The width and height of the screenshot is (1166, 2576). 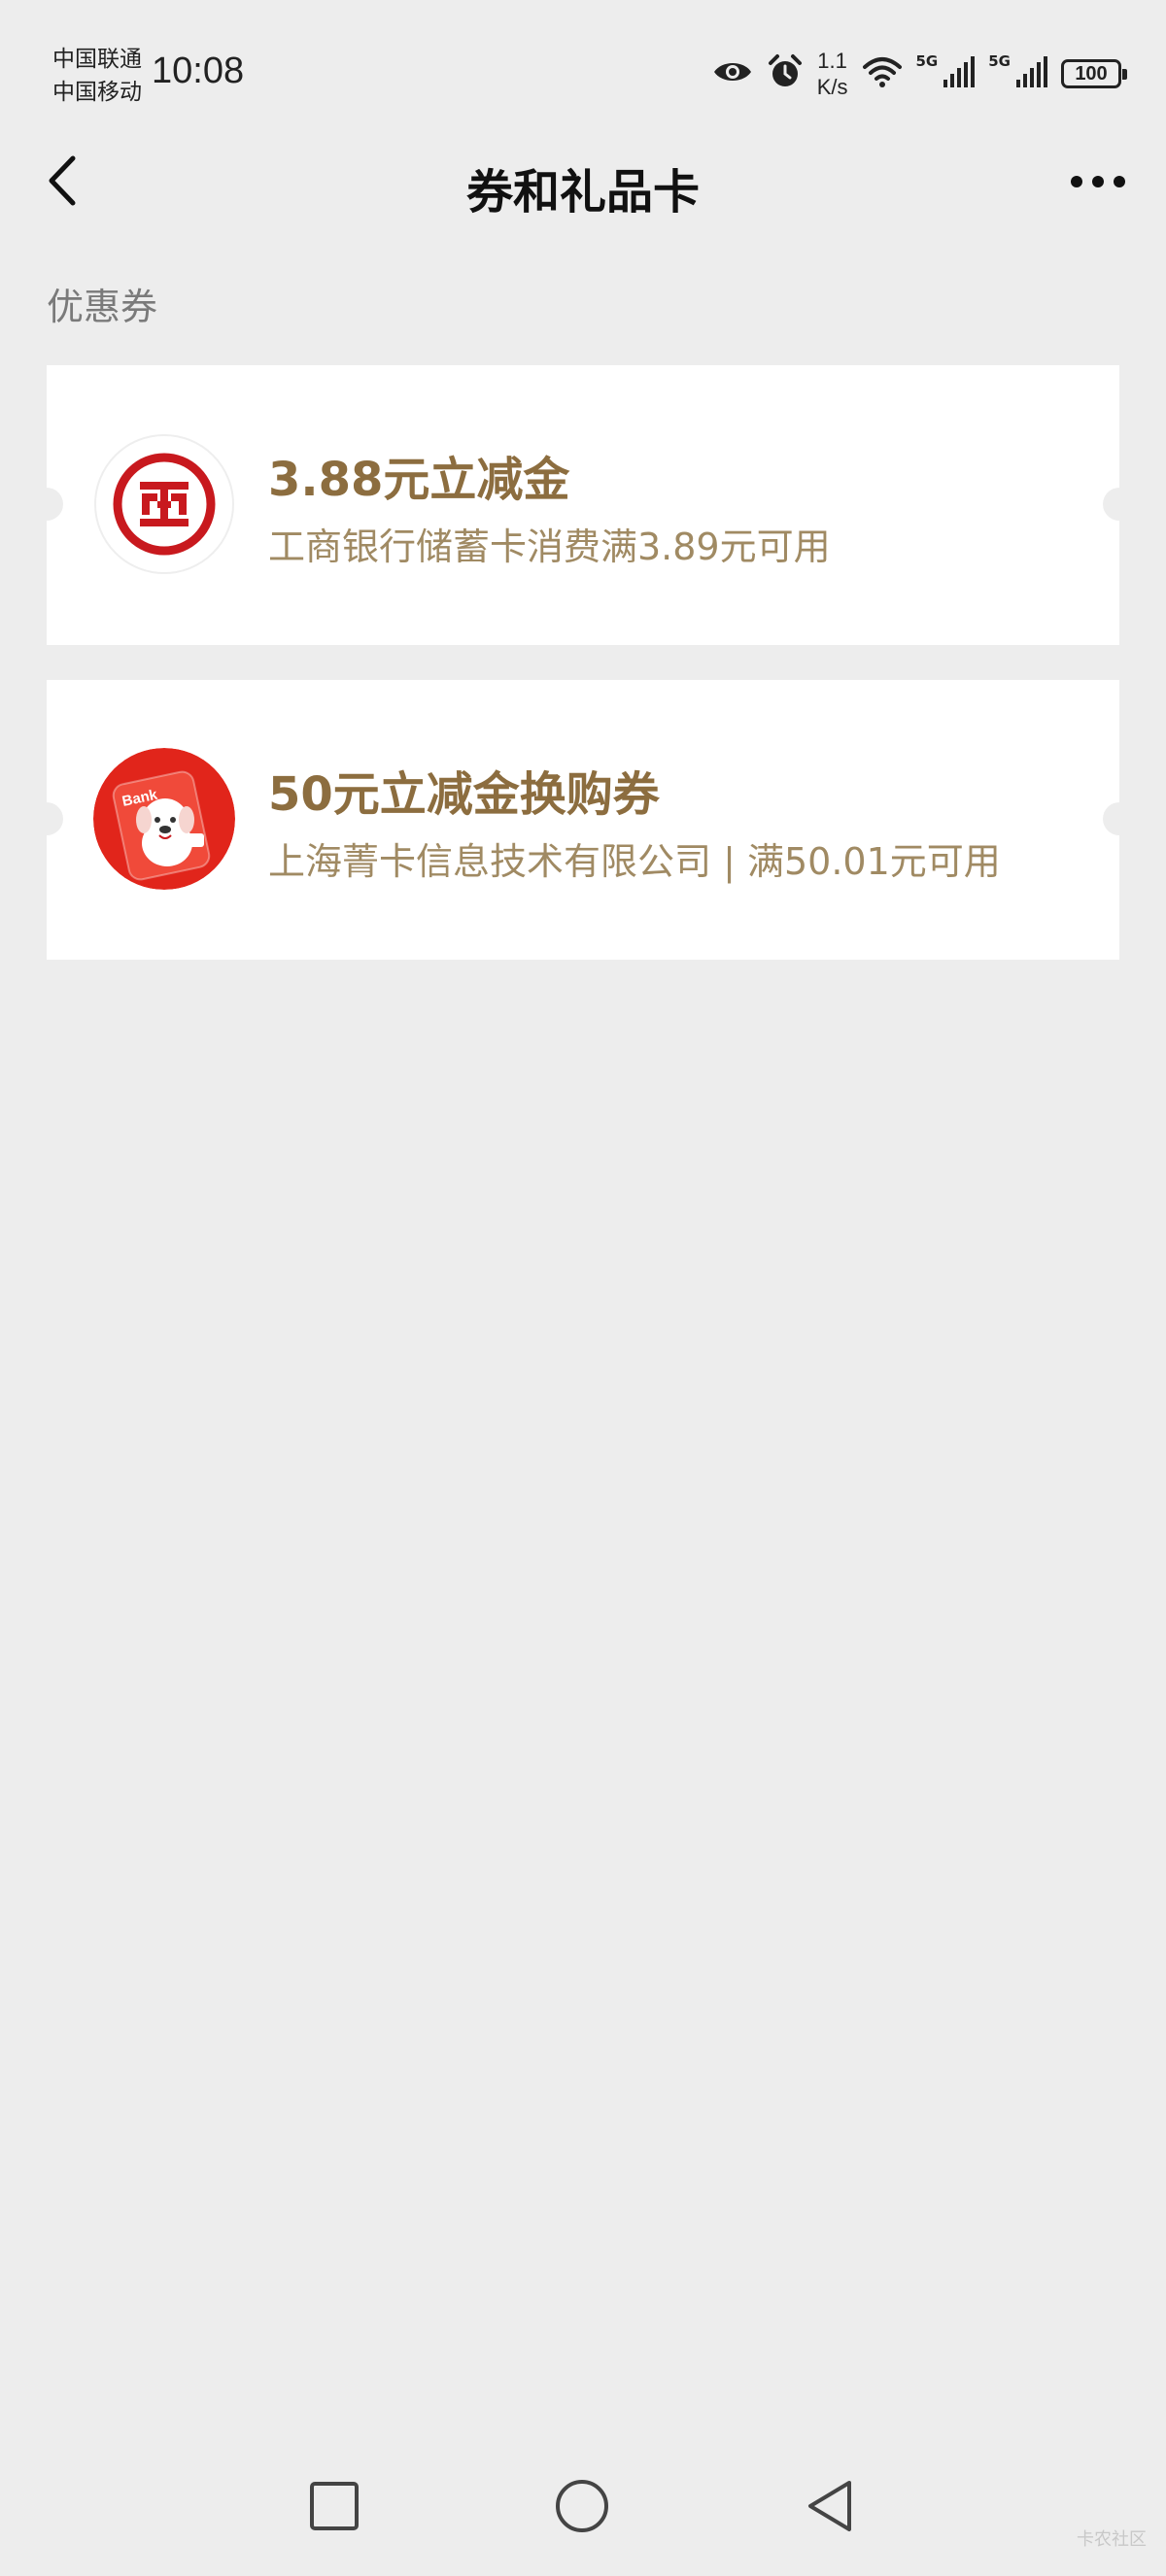 What do you see at coordinates (97, 59) in the screenshot?
I see `carrier-1-label: 中国联通` at bounding box center [97, 59].